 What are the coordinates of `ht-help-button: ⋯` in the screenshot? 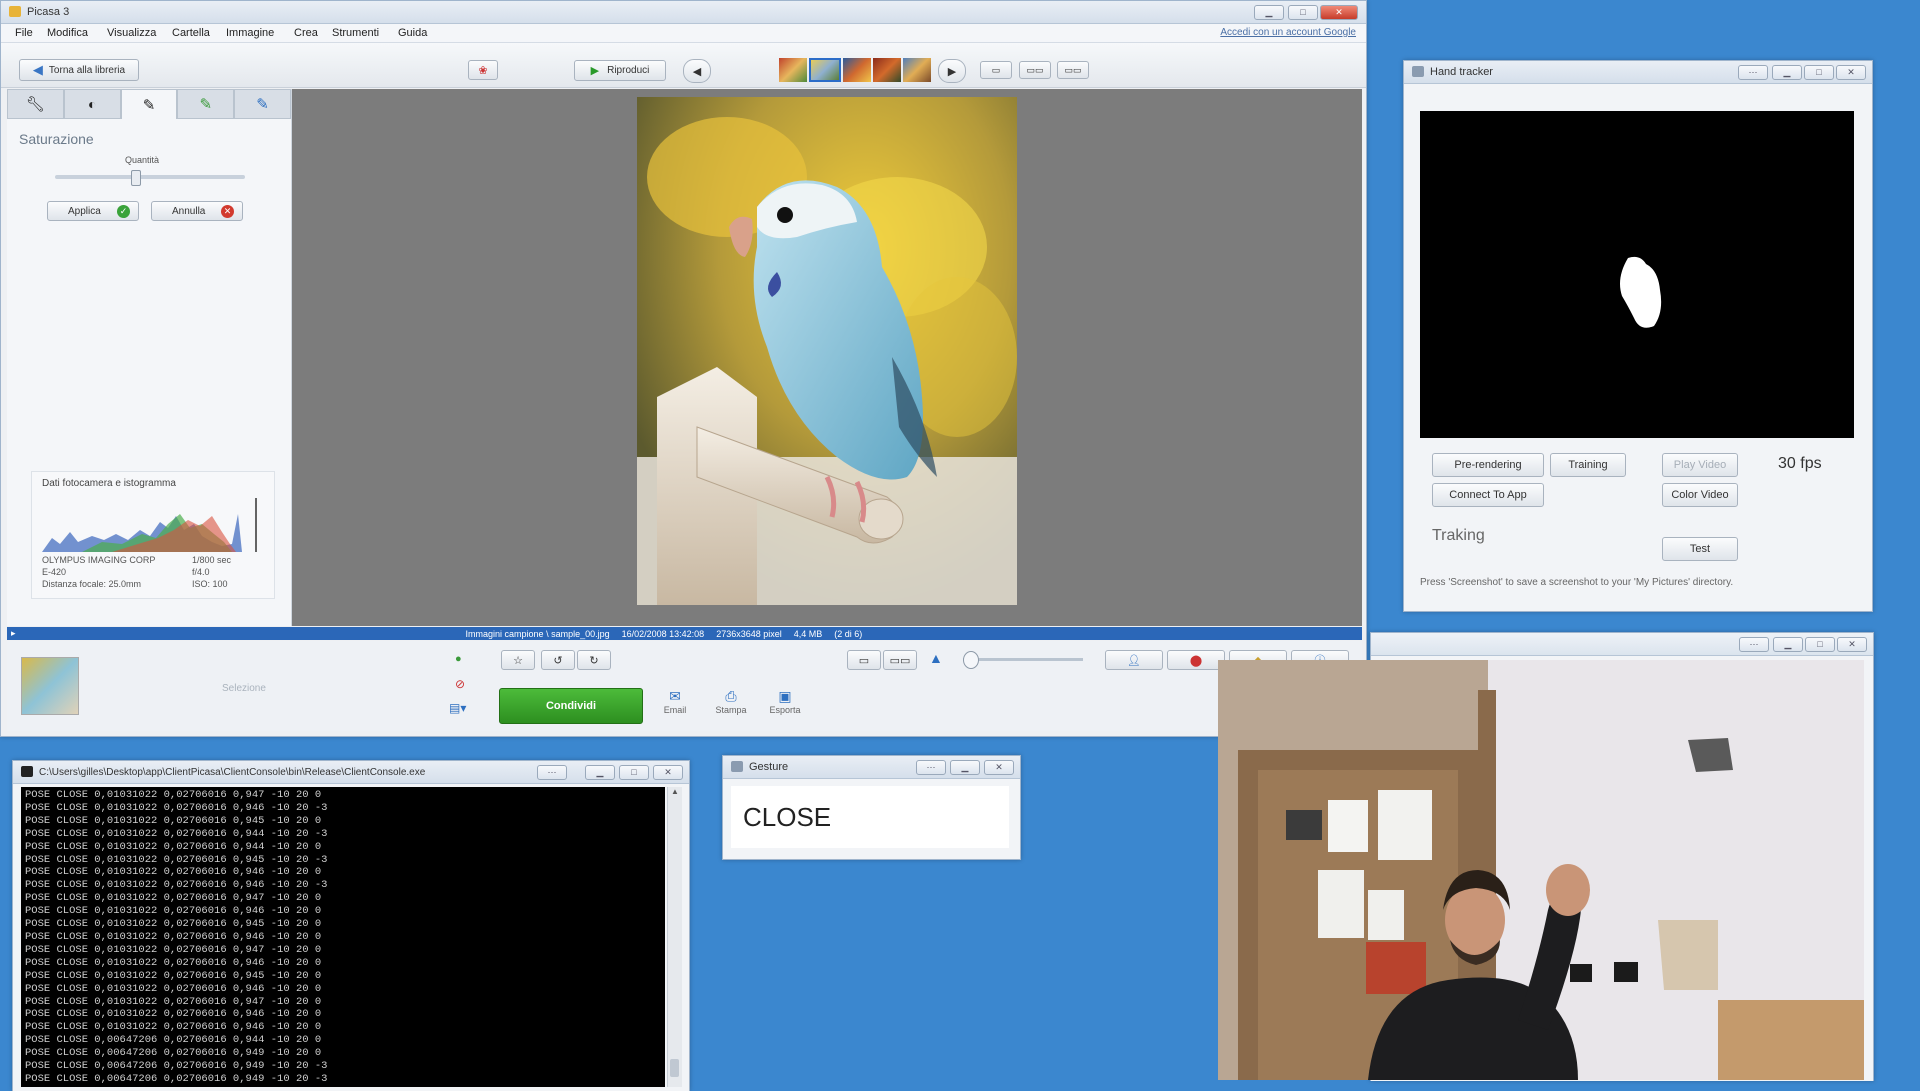 It's located at (1753, 72).